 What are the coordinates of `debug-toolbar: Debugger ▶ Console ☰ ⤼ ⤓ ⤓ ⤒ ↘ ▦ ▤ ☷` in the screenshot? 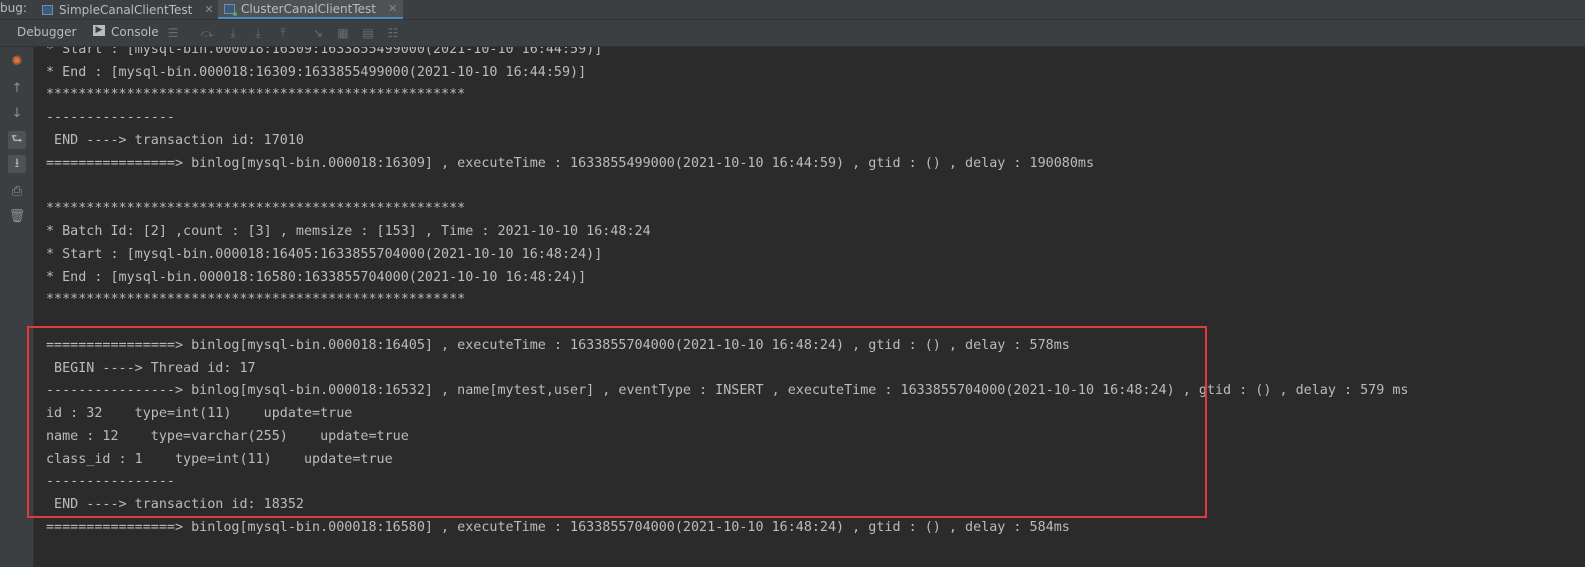 It's located at (792, 33).